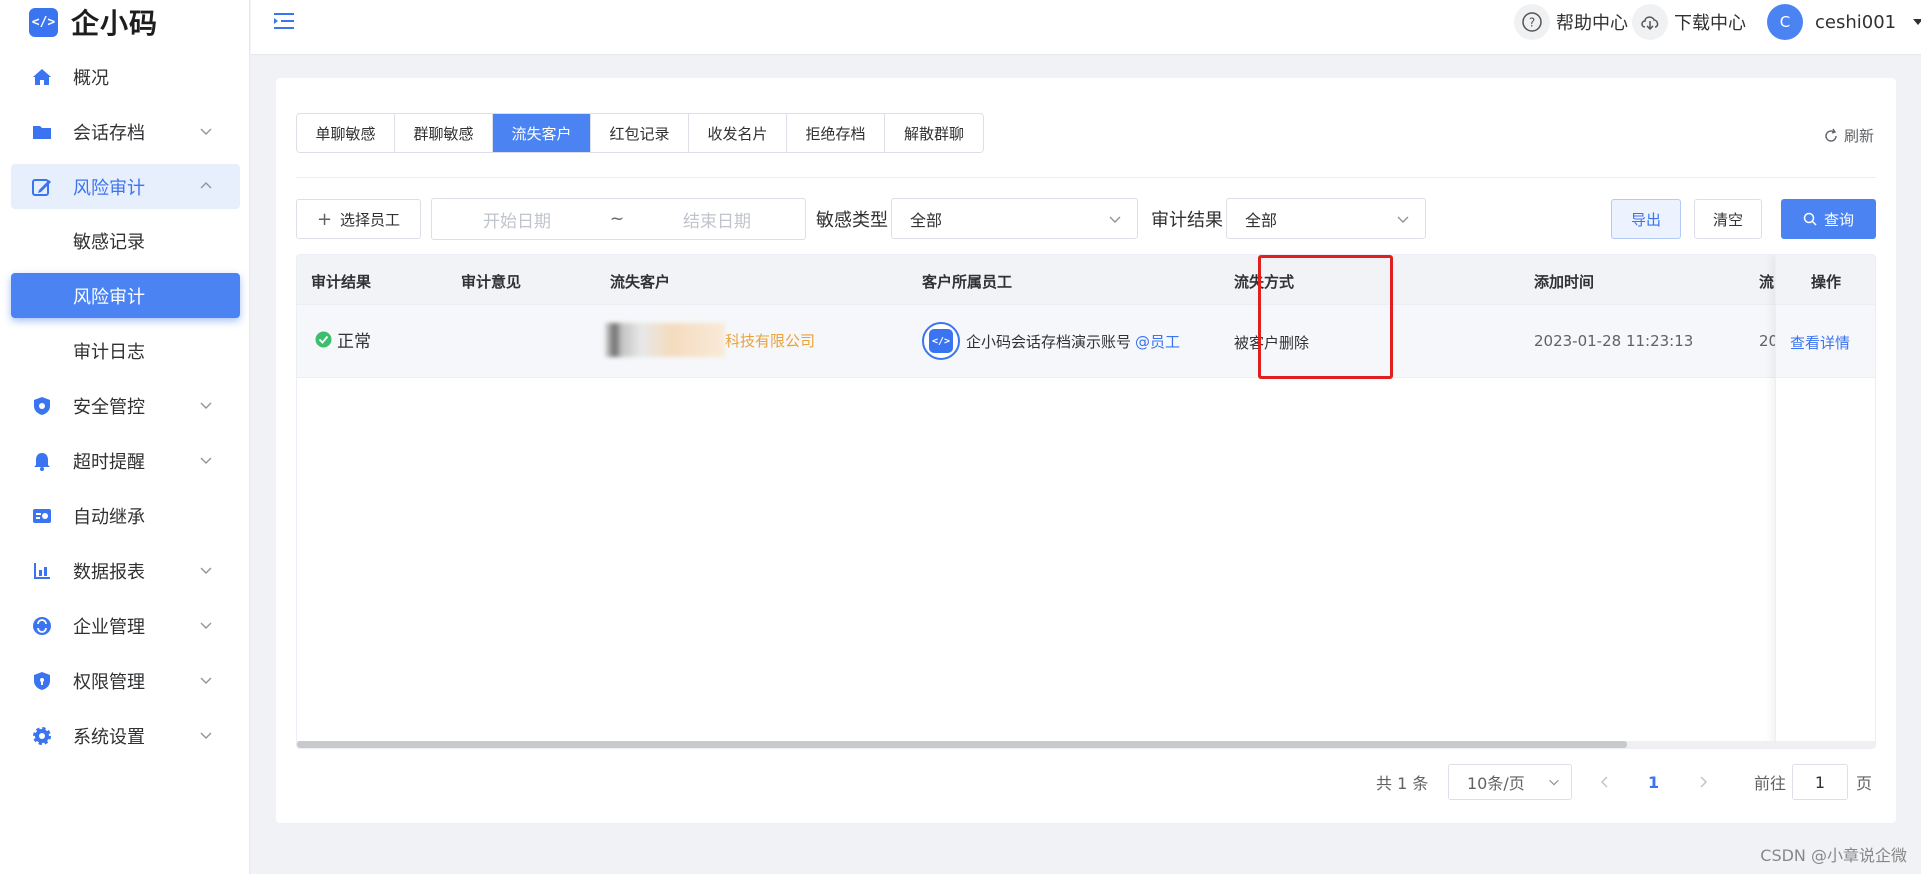  Describe the element at coordinates (109, 133) in the screenshot. I see `sidebar-item-label: 会话存档` at that location.